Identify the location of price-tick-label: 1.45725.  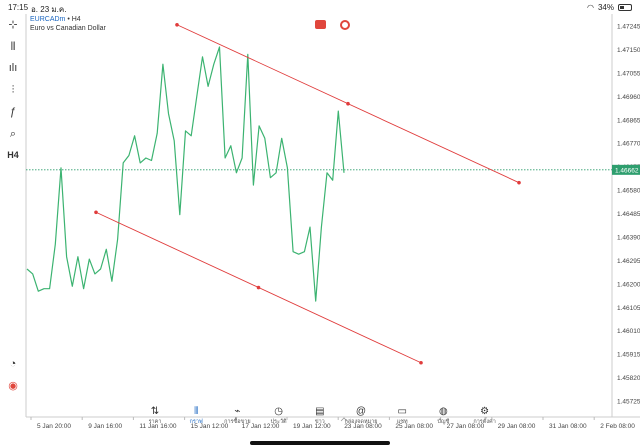
(628, 402).